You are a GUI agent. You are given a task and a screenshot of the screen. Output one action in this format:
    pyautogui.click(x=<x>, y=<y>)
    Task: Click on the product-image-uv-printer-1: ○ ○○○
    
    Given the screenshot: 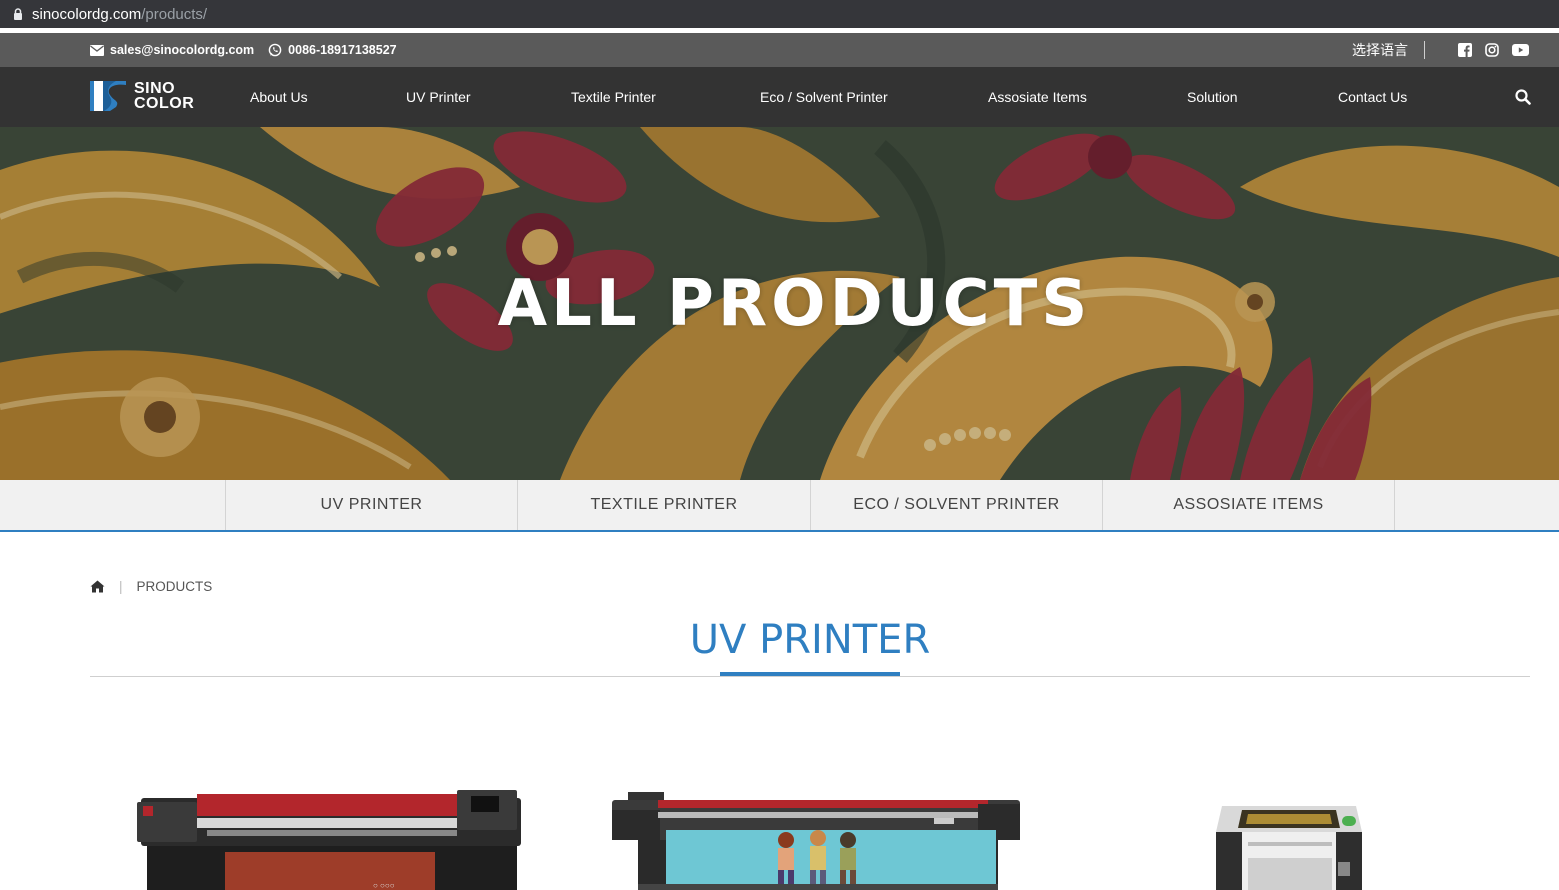 What is the action you would take?
    pyautogui.click(x=331, y=840)
    